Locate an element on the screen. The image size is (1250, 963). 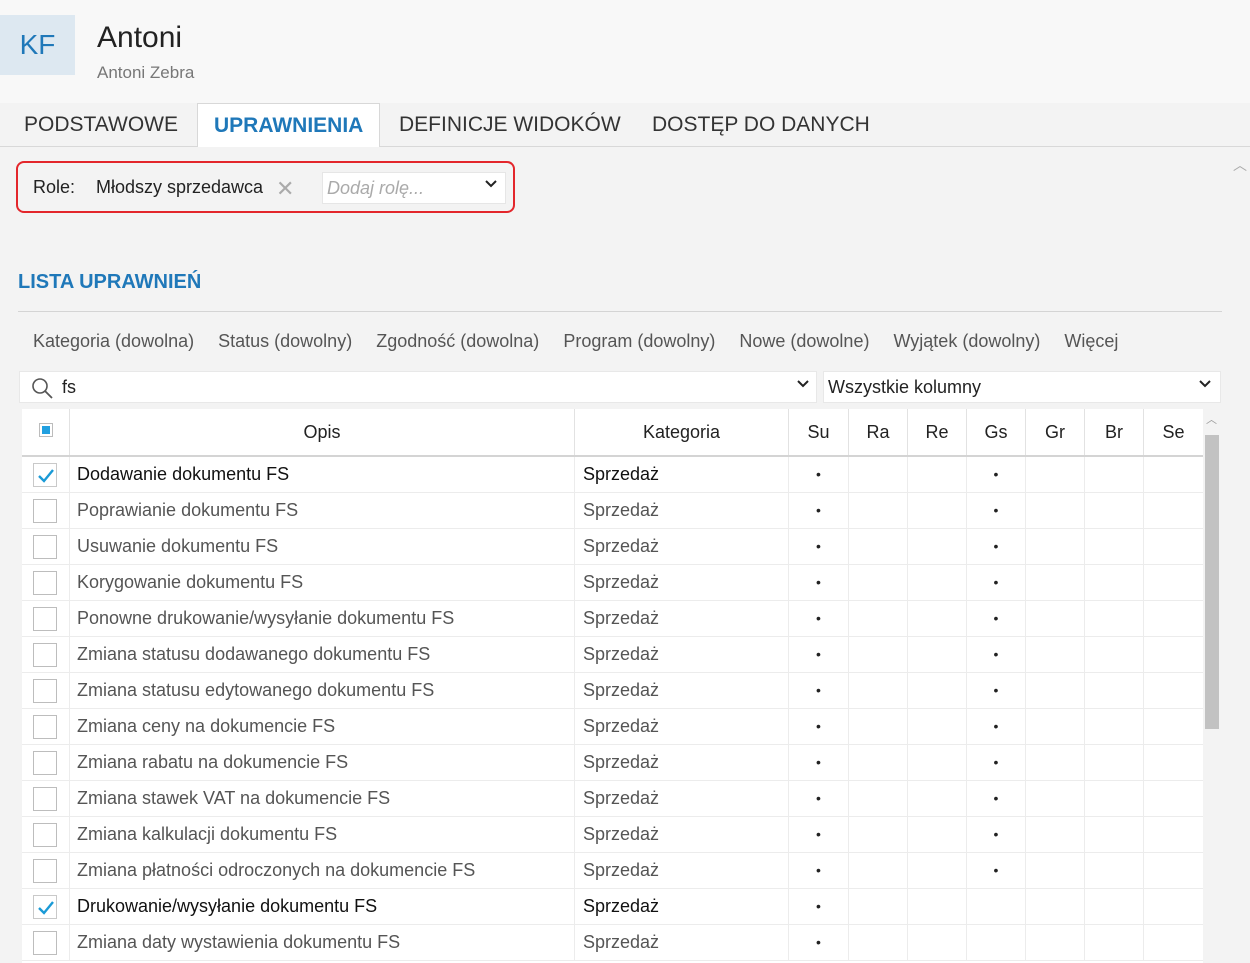
table-row: Zmiana rabatu na dokumencie FS Sprzedaż • • is located at coordinates (612, 763).